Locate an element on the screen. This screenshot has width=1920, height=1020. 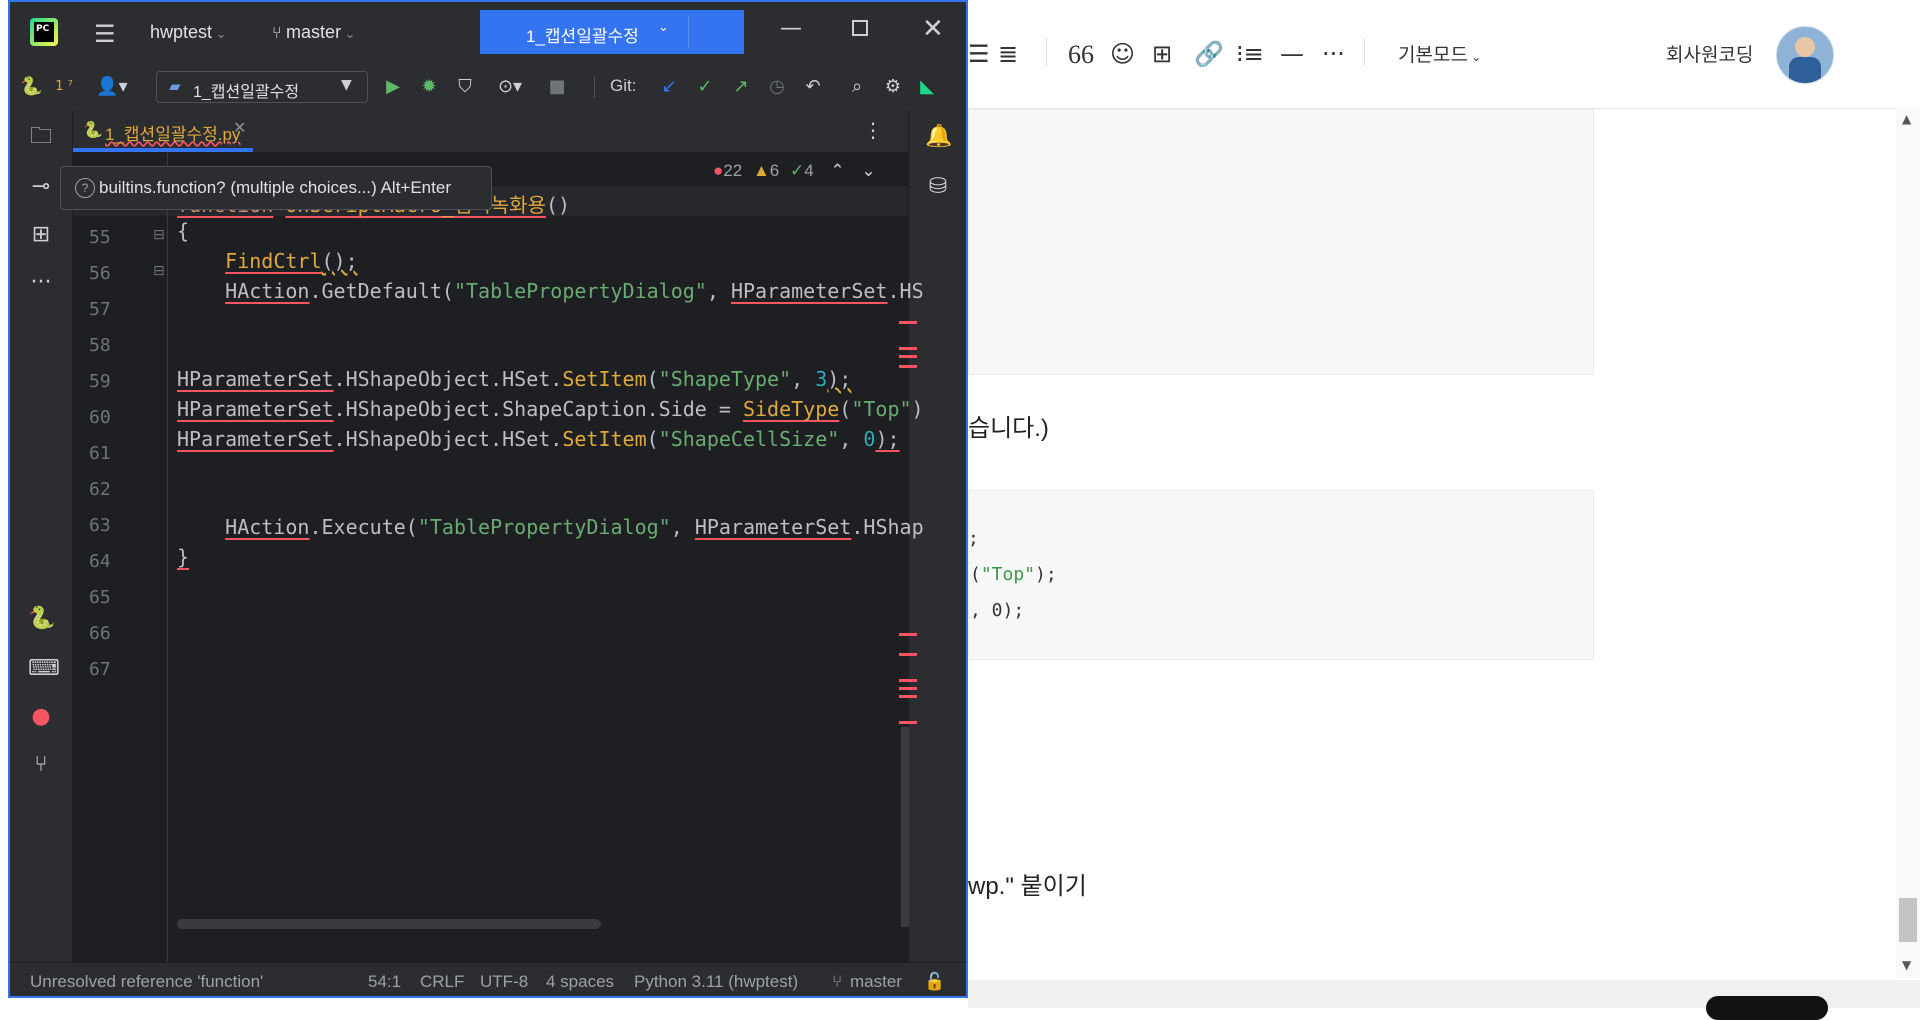
vertical-scrollbar-thumb is located at coordinates (905, 827).